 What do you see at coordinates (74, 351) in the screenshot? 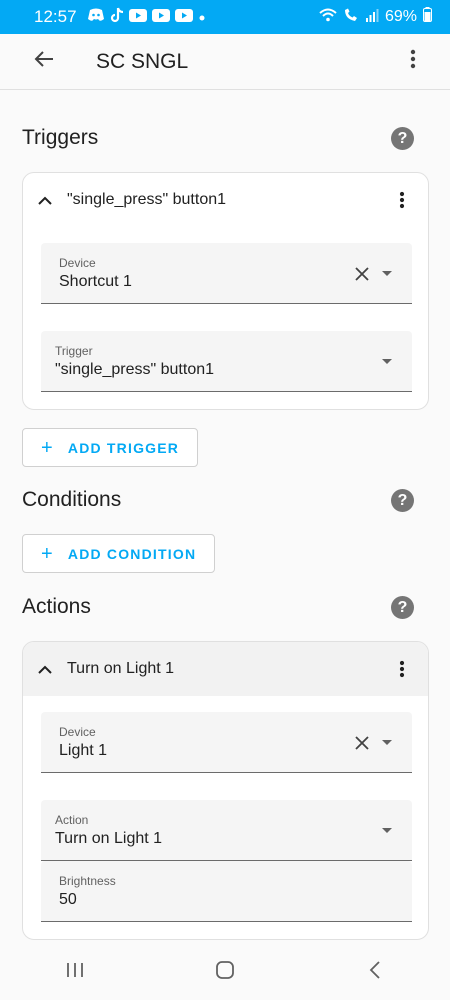
I see `field-label: Trigger` at bounding box center [74, 351].